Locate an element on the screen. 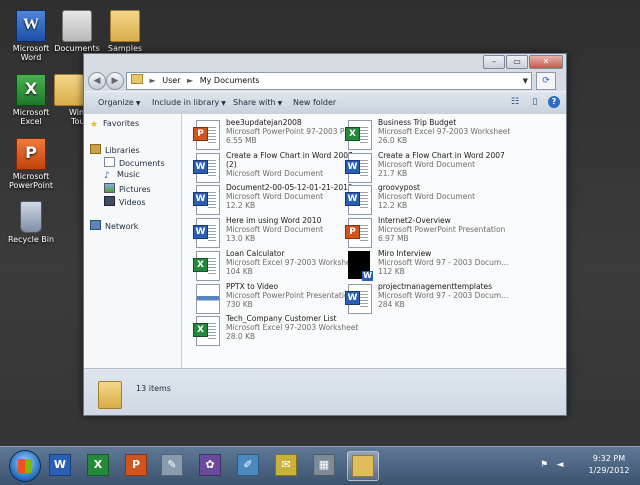 This screenshot has width=640, height=485. nav-documents: Documents is located at coordinates (134, 162).